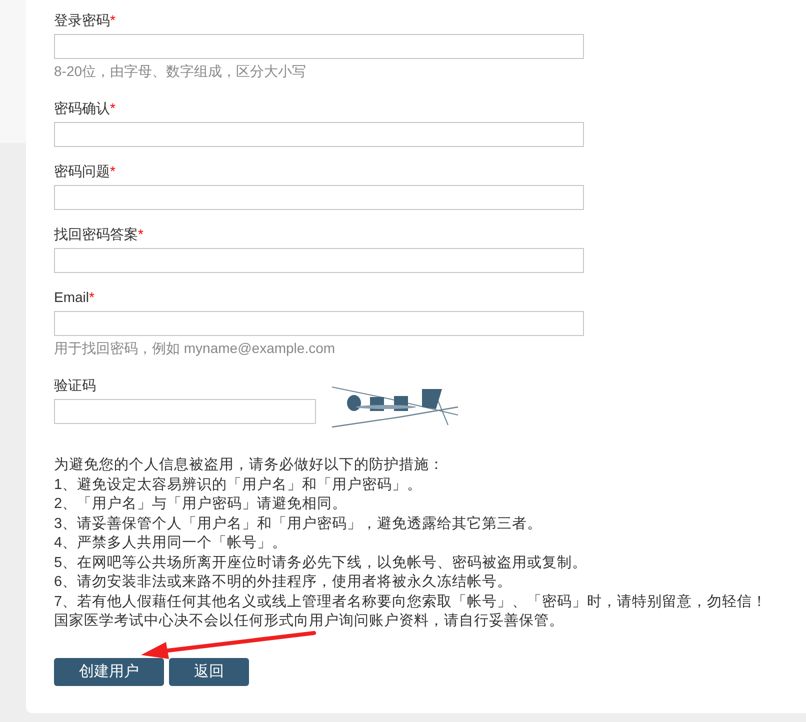 This screenshot has height=722, width=806. Describe the element at coordinates (209, 672) in the screenshot. I see `form-button: 返回` at that location.